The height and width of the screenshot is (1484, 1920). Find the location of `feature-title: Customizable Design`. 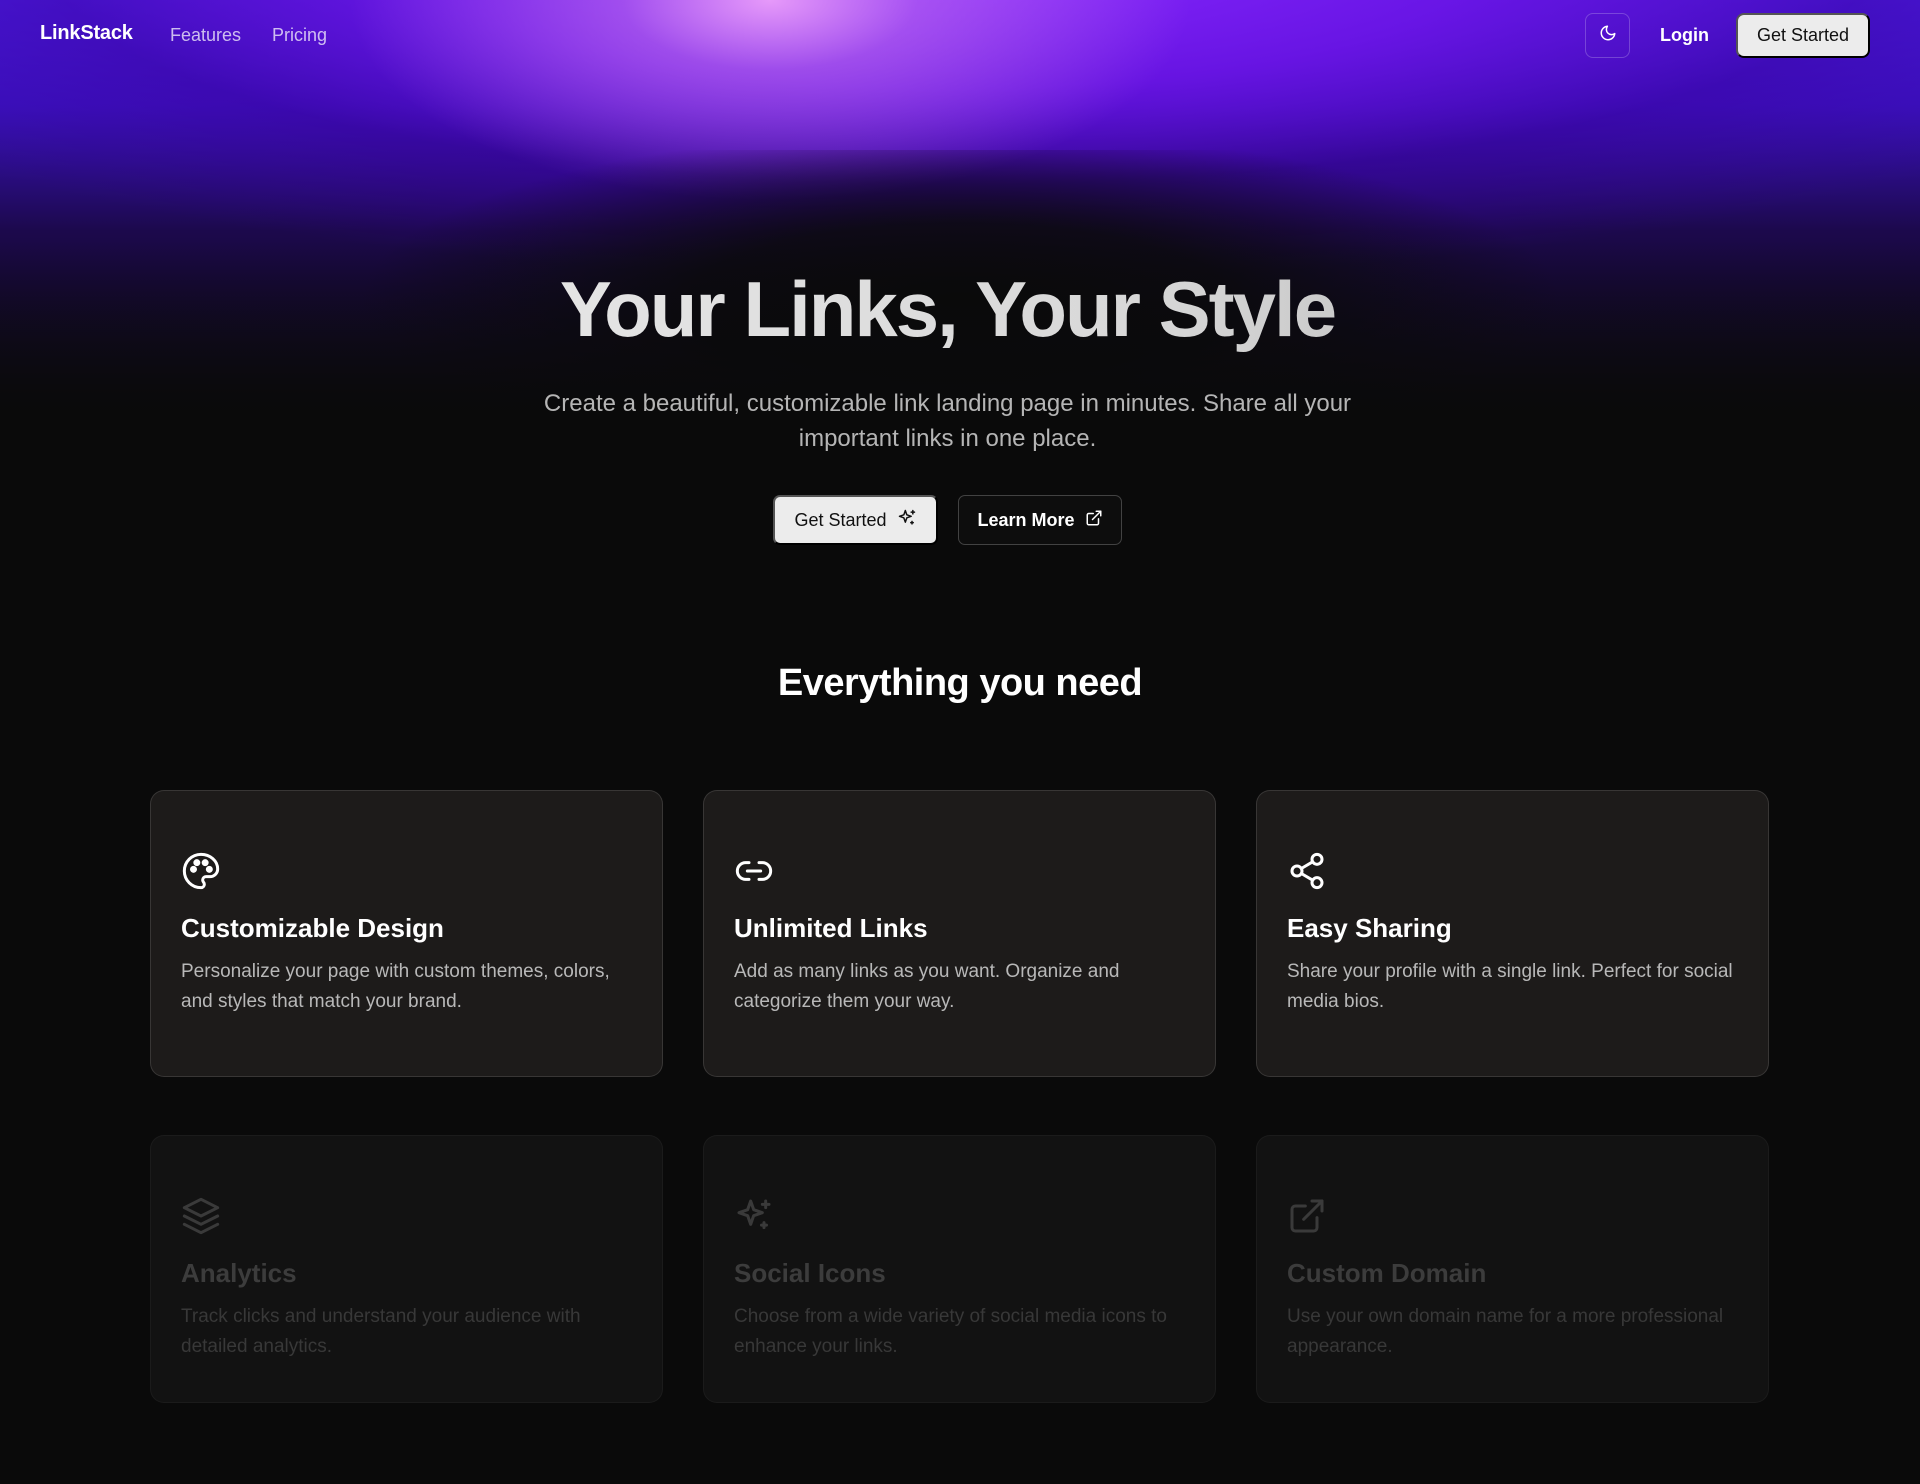

feature-title: Customizable Design is located at coordinates (312, 928).